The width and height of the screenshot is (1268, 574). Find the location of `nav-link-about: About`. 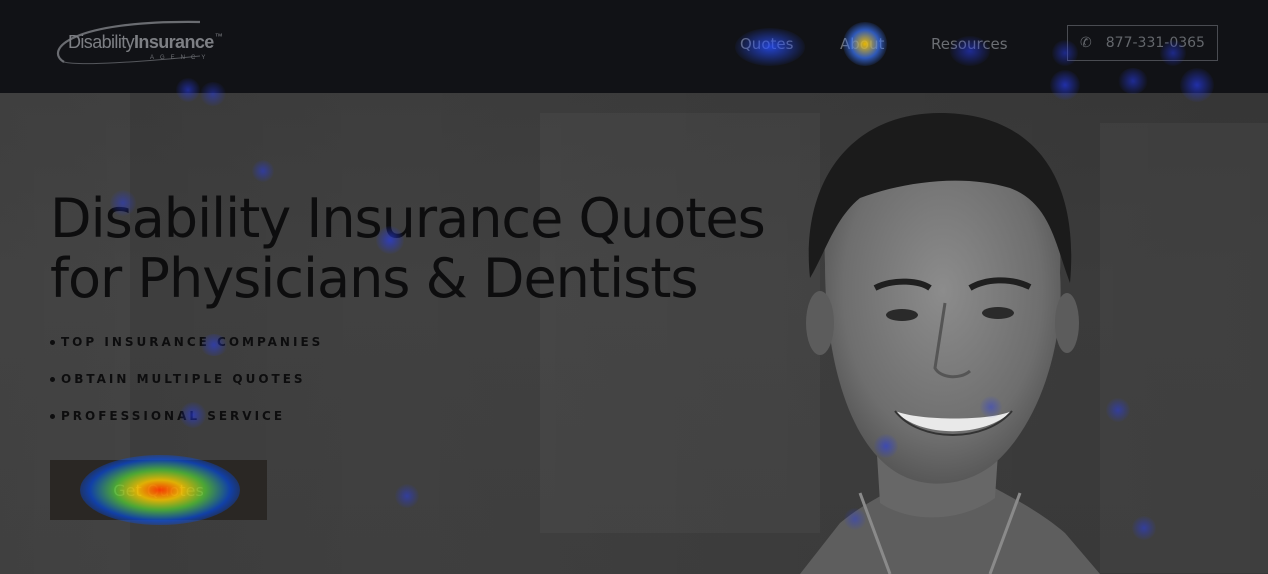

nav-link-about: About is located at coordinates (862, 44).